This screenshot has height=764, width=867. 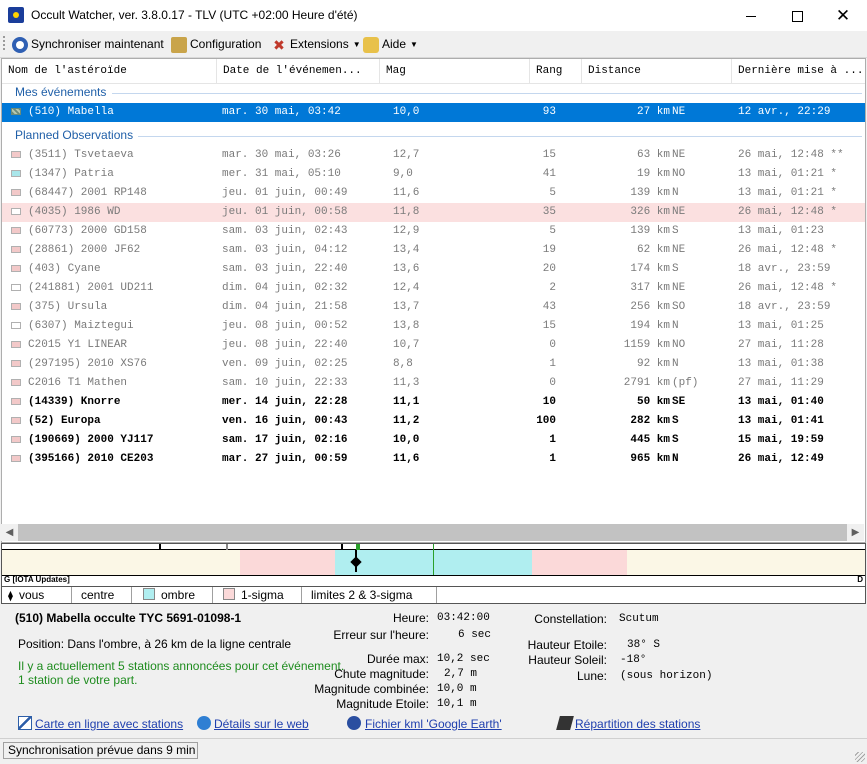 I want to click on column-header-mag: Mag, so click(x=455, y=71).